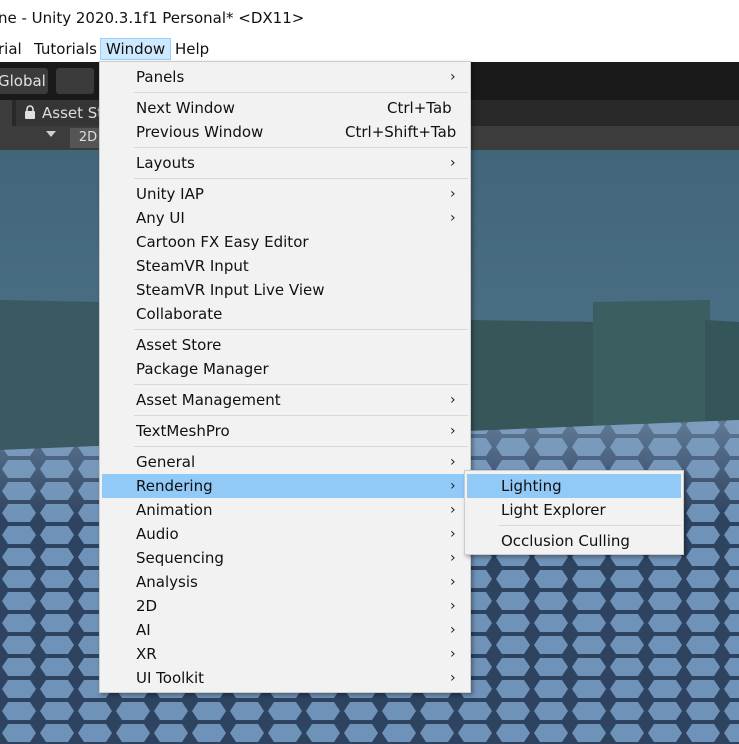 This screenshot has width=739, height=744. I want to click on tab-asset-store: Asset St, so click(61, 113).